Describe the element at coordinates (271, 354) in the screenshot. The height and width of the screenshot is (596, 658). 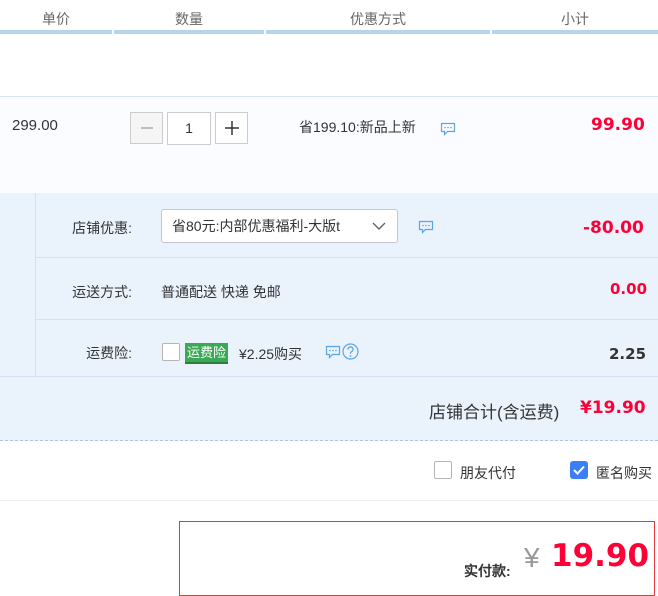
I see `insurance-price: ¥2.25购买` at that location.